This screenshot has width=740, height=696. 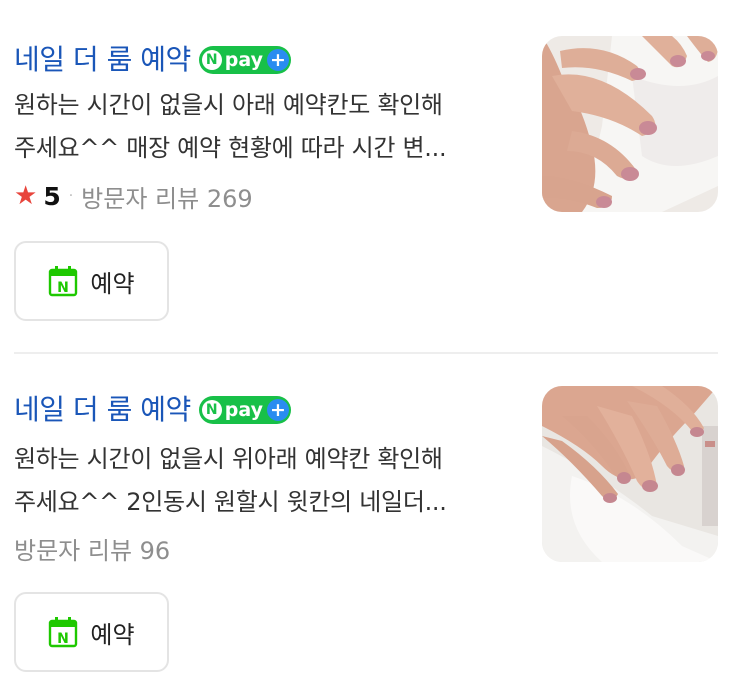 What do you see at coordinates (166, 196) in the screenshot?
I see `review-count: 방문자 리뷰 269` at bounding box center [166, 196].